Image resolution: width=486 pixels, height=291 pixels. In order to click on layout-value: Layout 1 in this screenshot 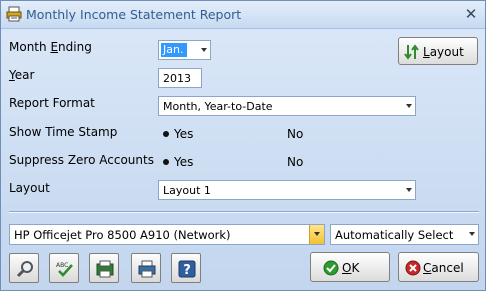, I will do `click(187, 190)`.